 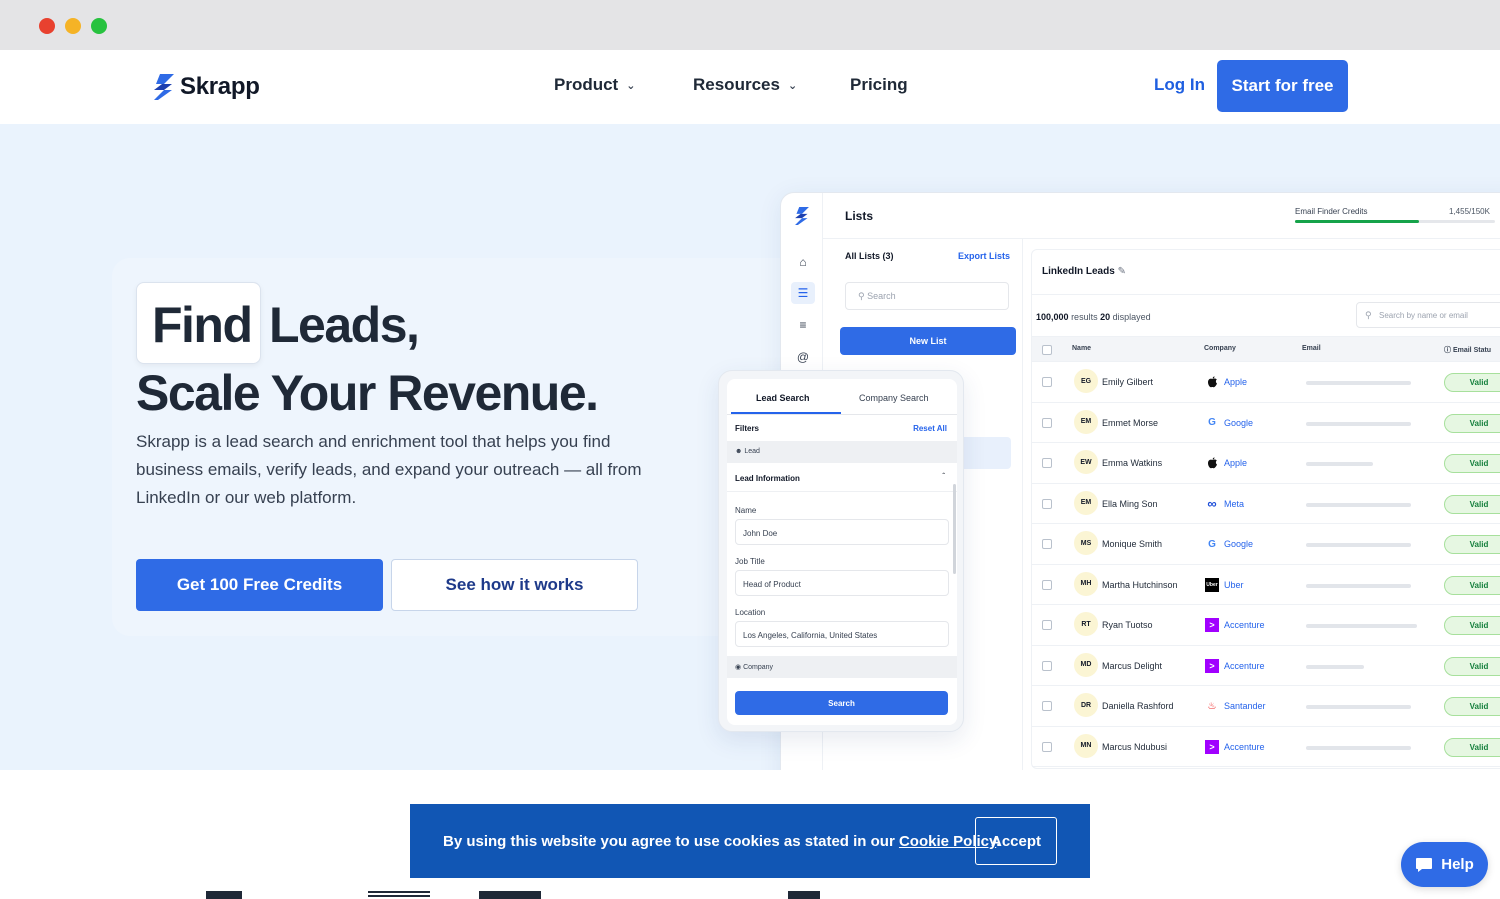 I want to click on select-all-checkbox, so click(x=1047, y=350).